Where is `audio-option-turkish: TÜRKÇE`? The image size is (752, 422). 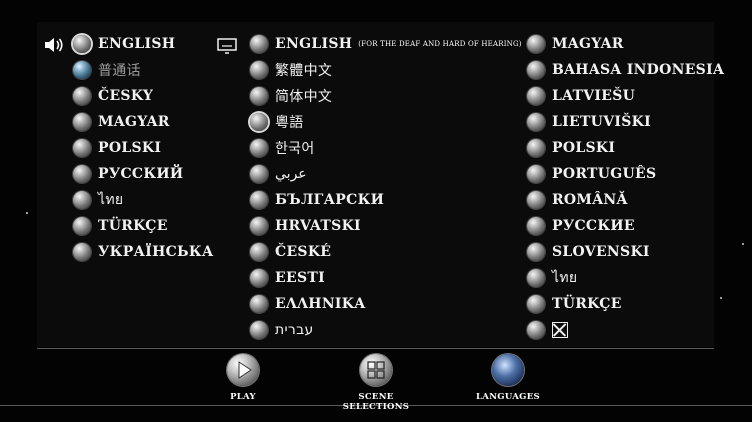 audio-option-turkish: TÜRKÇE is located at coordinates (120, 226).